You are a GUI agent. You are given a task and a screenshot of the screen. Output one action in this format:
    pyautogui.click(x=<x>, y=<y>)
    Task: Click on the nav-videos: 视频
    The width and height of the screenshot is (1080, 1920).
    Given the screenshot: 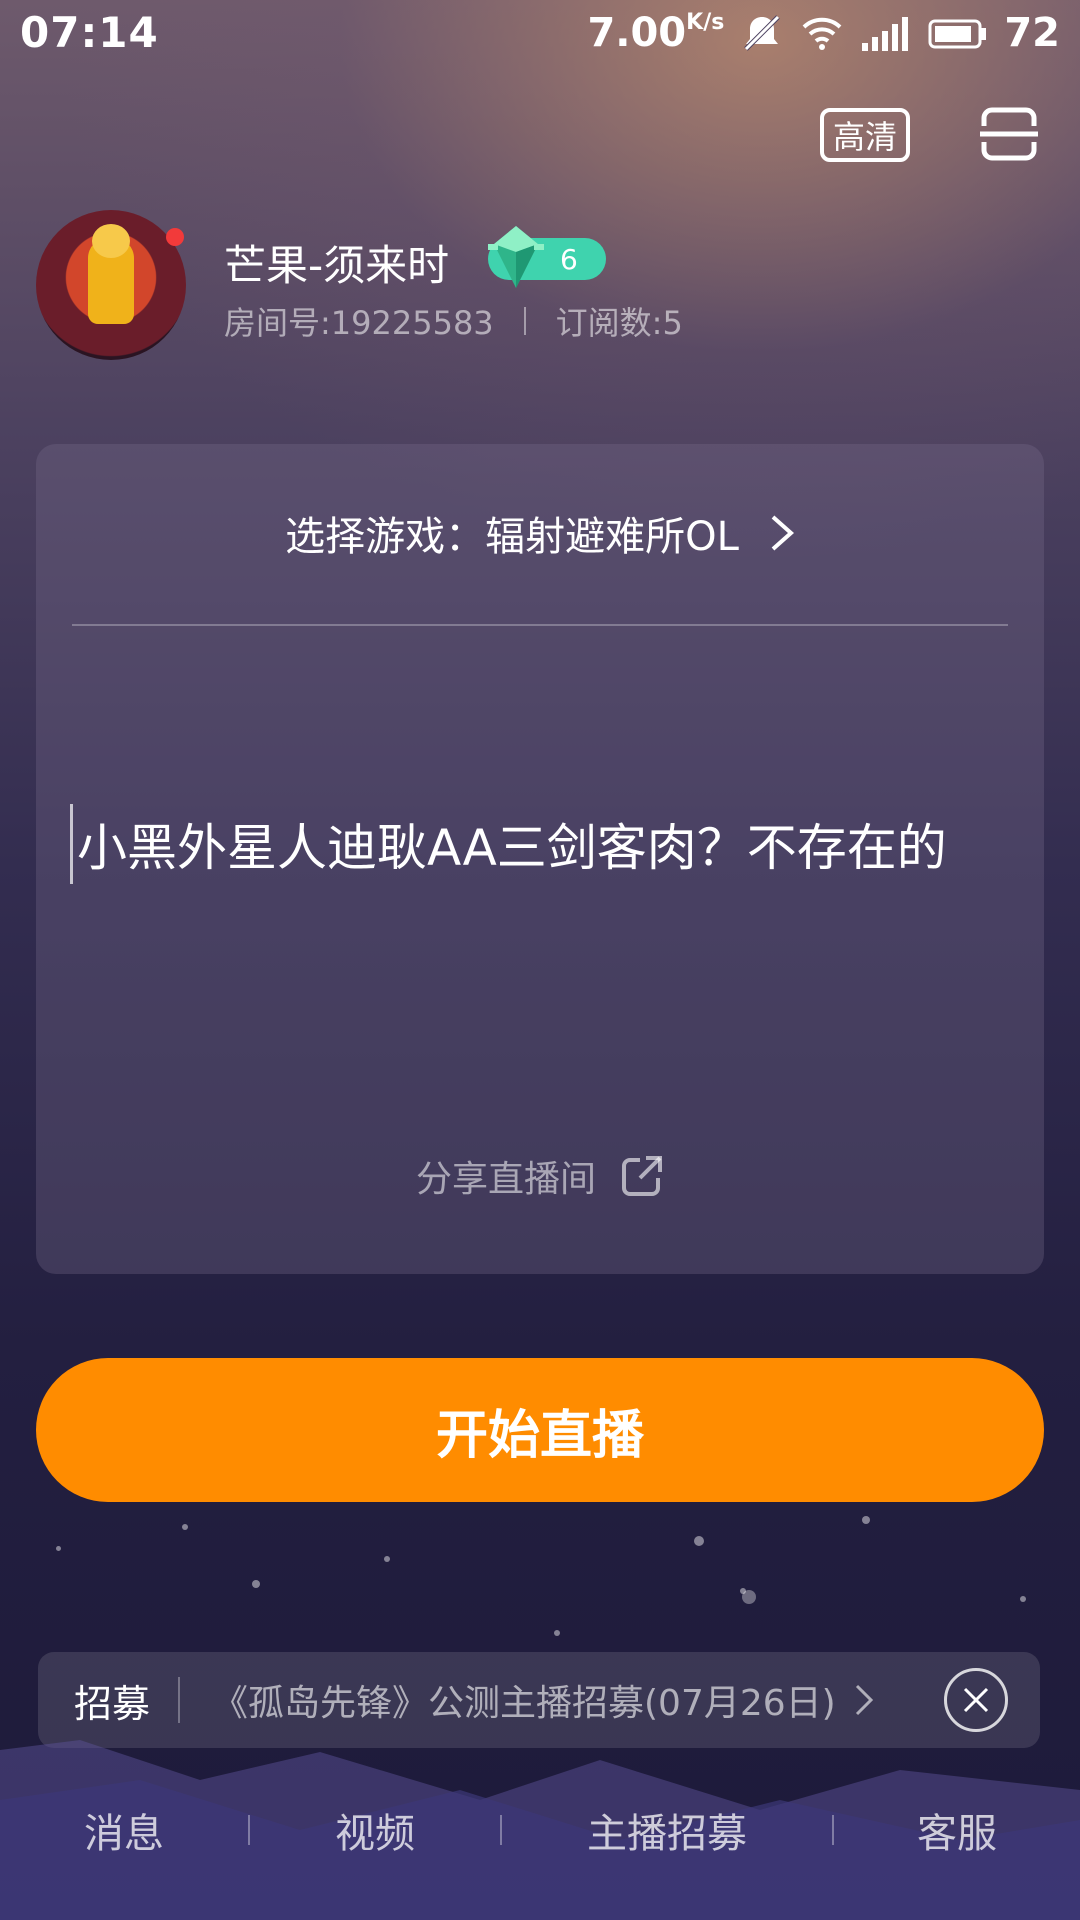 What is the action you would take?
    pyautogui.click(x=375, y=1830)
    